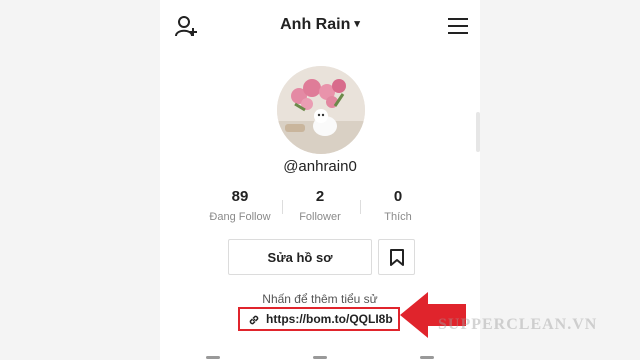 The image size is (640, 360). What do you see at coordinates (427, 357) in the screenshot?
I see `tab-private` at bounding box center [427, 357].